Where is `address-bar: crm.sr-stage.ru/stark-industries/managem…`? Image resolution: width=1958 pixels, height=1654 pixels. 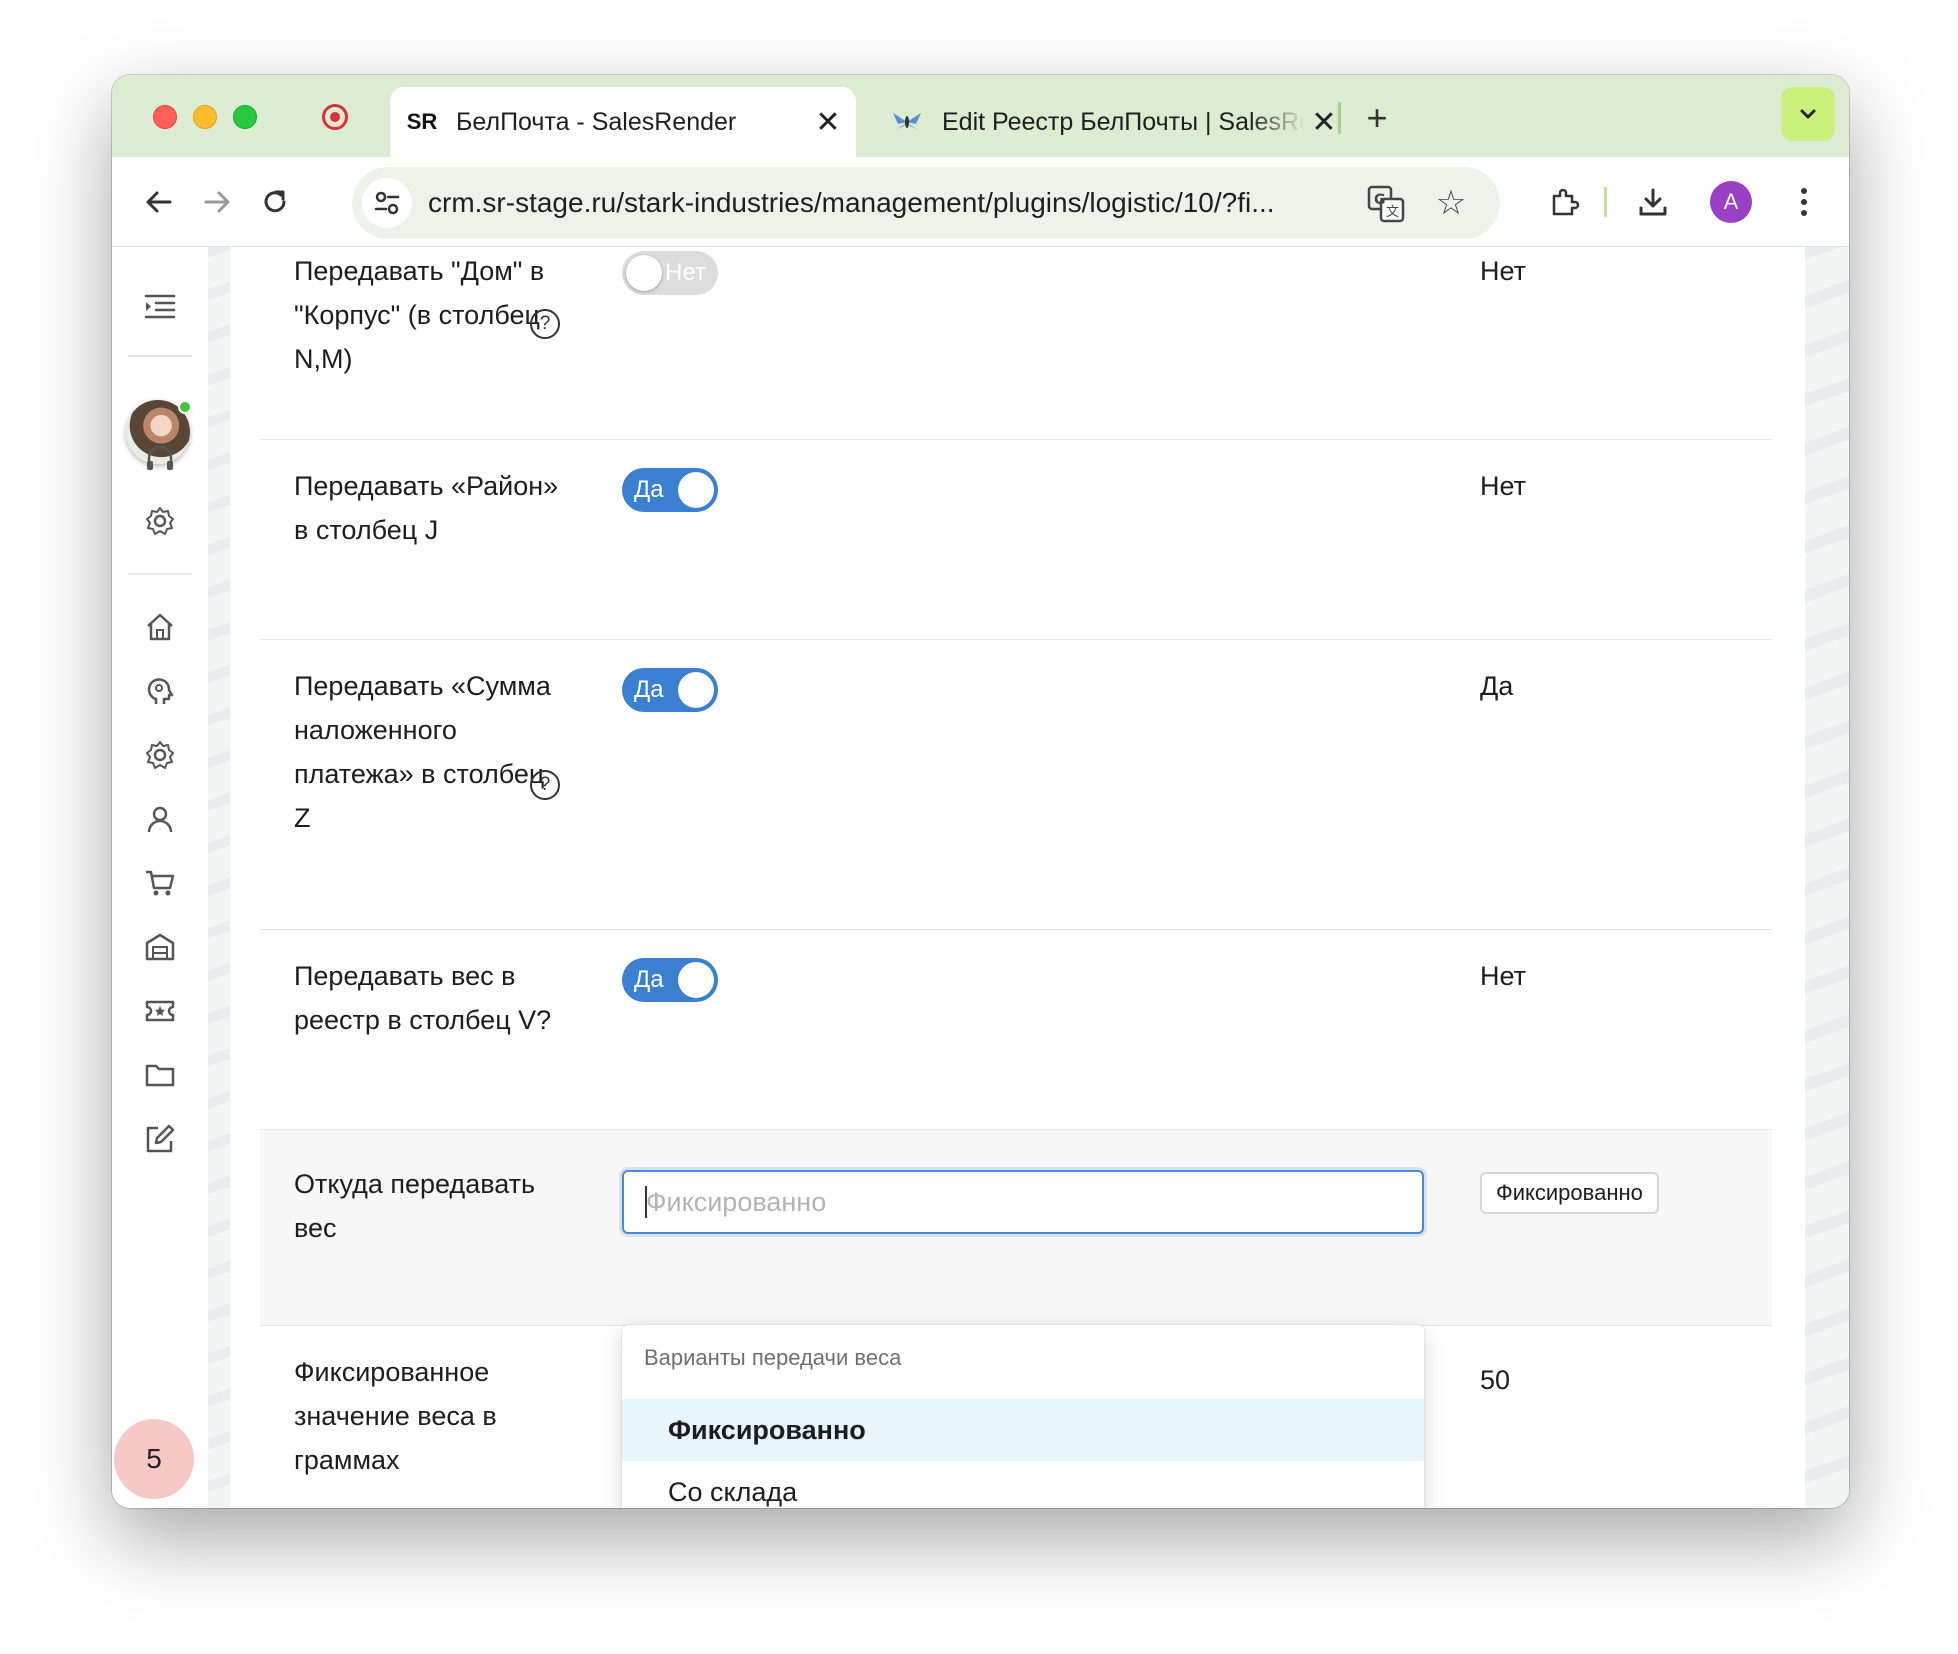
address-bar: crm.sr-stage.ru/stark-industries/managem… is located at coordinates (926, 203).